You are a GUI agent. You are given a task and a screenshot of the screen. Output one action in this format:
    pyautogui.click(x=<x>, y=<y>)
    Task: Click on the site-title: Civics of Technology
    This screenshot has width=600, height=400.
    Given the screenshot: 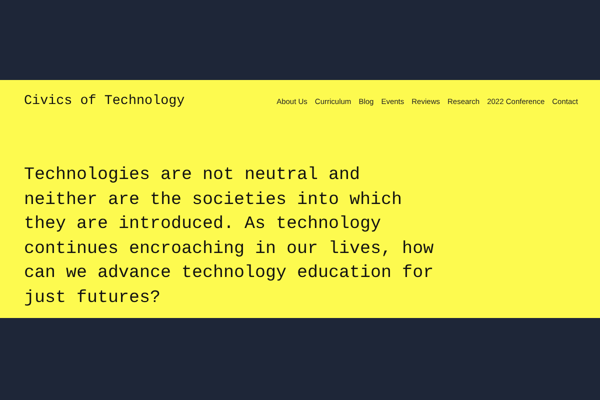 What is the action you would take?
    pyautogui.click(x=104, y=101)
    